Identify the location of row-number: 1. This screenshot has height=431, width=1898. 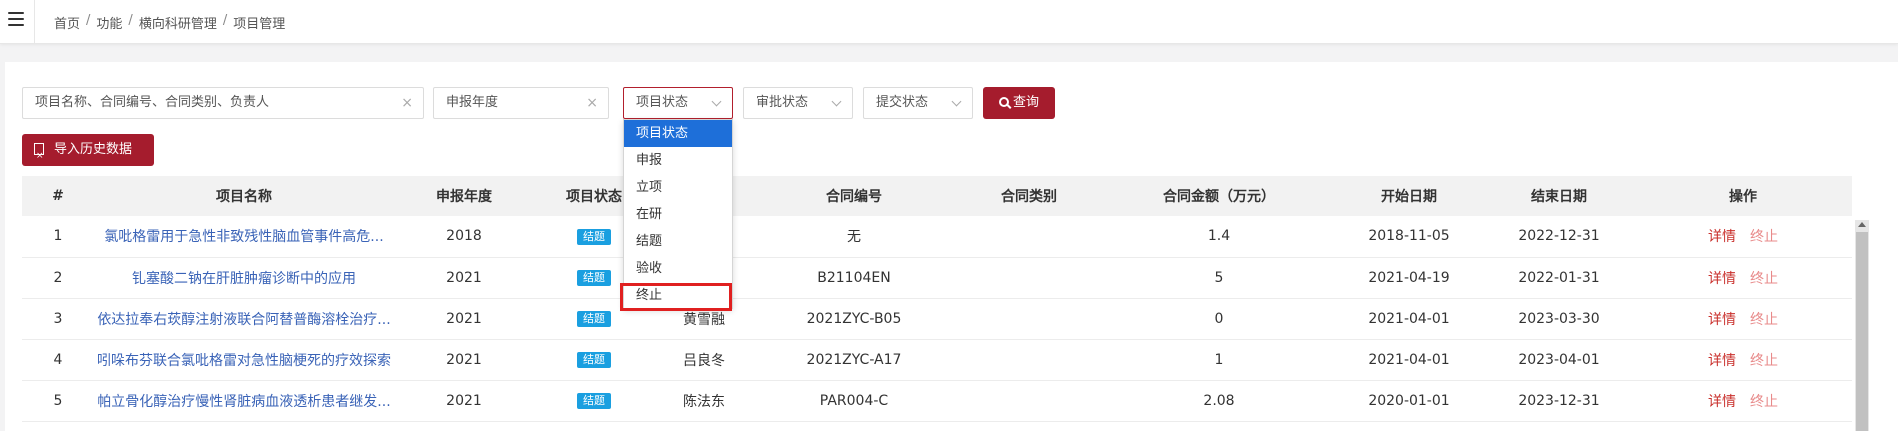
(58, 236).